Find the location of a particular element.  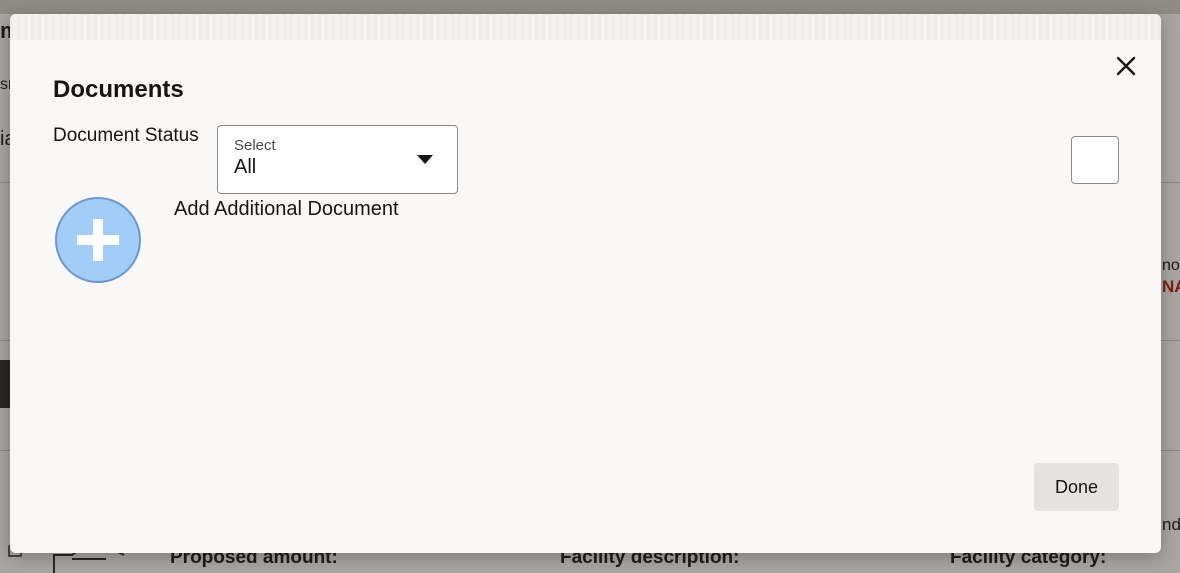

add-document-label: Add Additional Document is located at coordinates (286, 209).